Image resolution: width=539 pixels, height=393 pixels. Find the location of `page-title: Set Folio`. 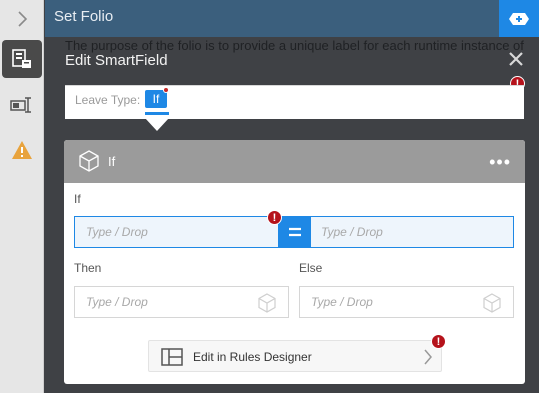

page-title: Set Folio is located at coordinates (84, 16).